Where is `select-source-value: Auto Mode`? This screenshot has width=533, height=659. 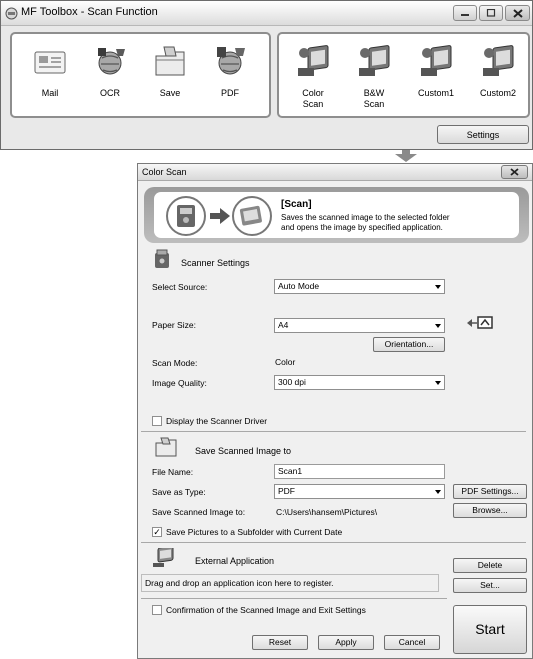
select-source-value: Auto Mode is located at coordinates (299, 286).